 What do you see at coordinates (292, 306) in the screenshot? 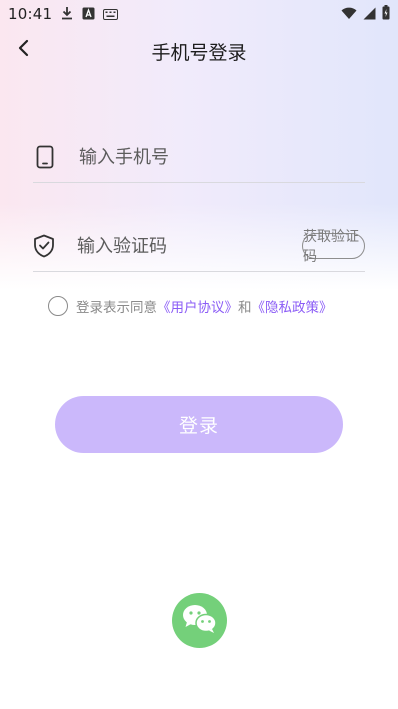
I see `privacy-policy-link: 《隐私政策》` at bounding box center [292, 306].